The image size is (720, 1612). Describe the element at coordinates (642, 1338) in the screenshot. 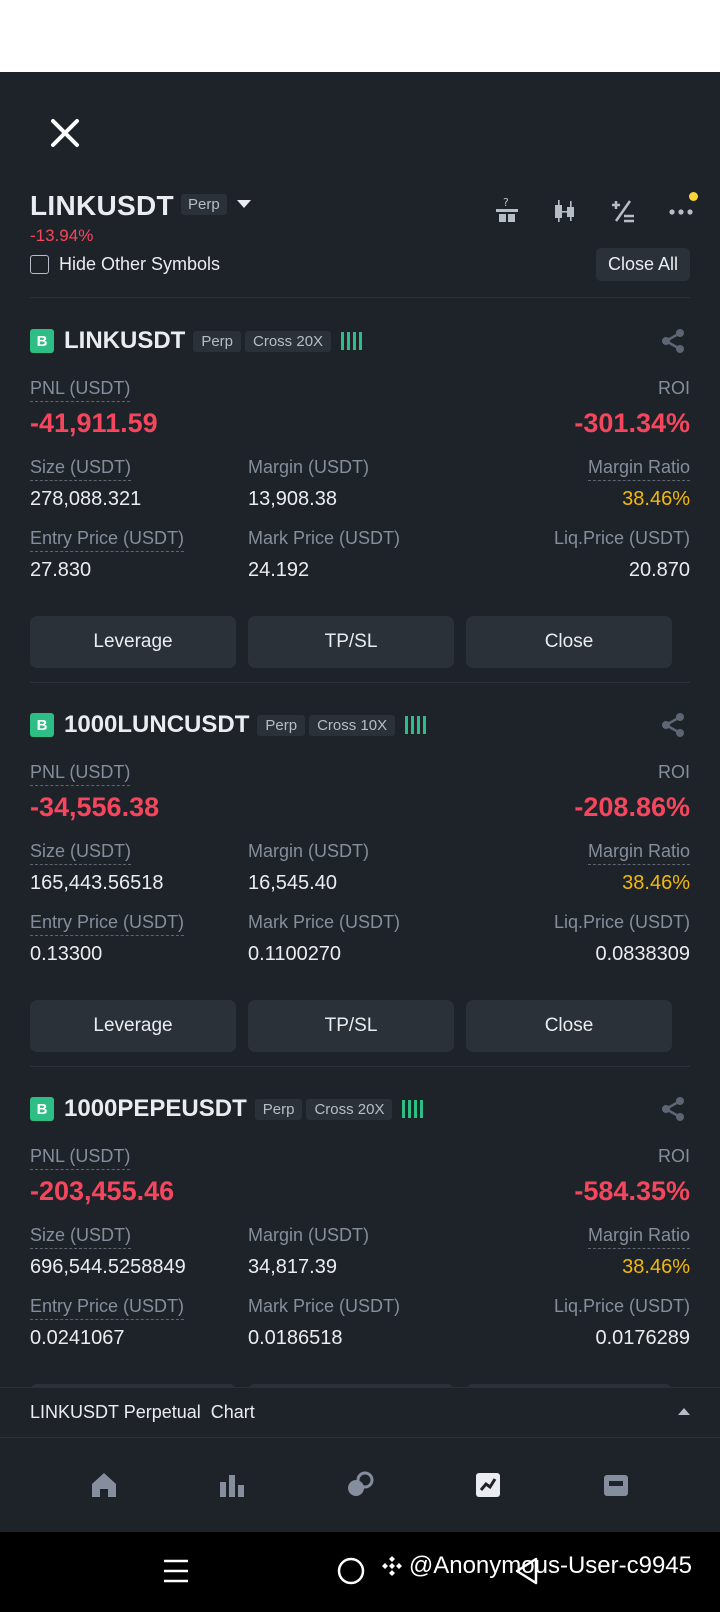

I see `liq-price-value: 0.0176289` at that location.